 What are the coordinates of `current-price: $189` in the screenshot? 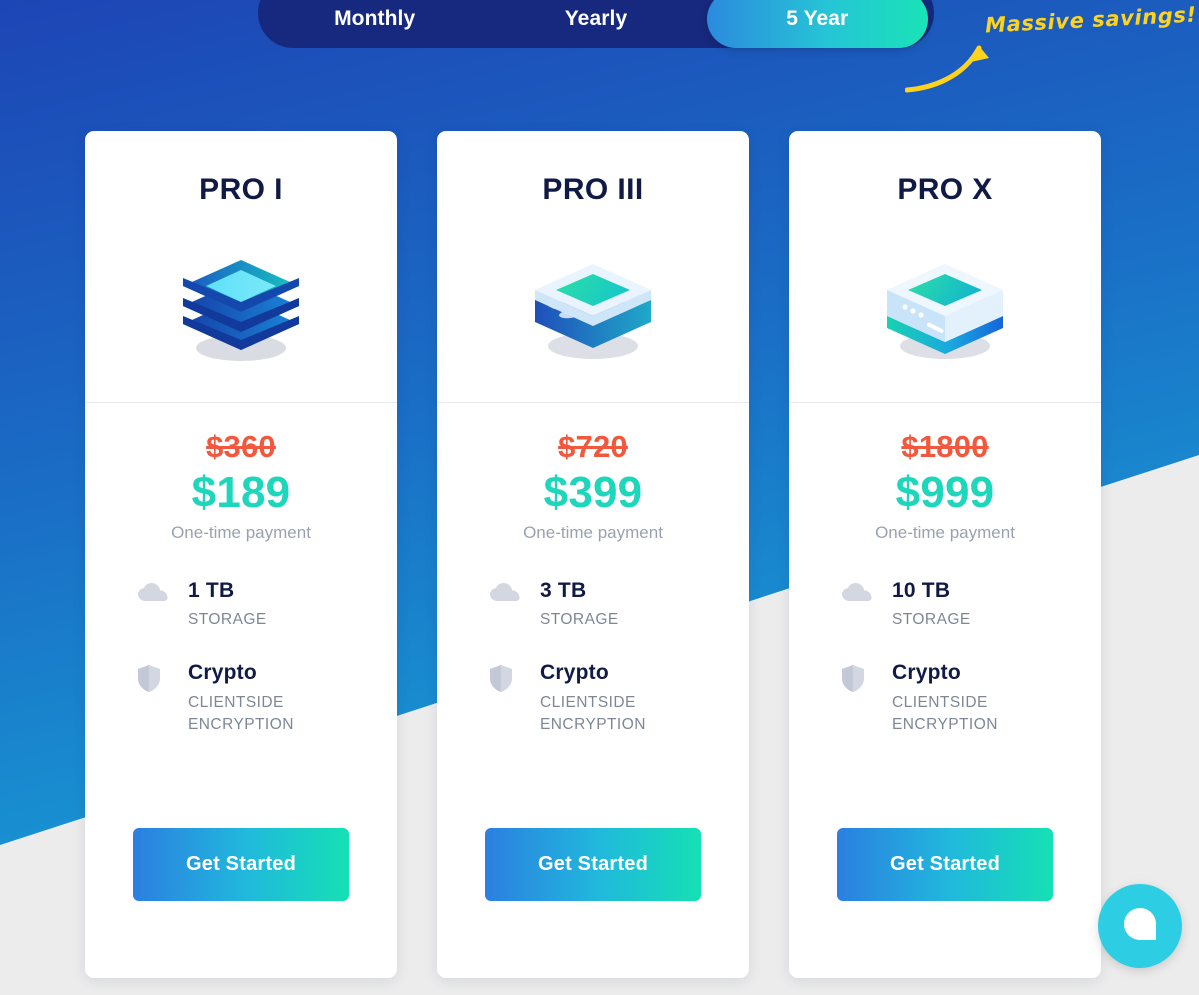 It's located at (241, 492).